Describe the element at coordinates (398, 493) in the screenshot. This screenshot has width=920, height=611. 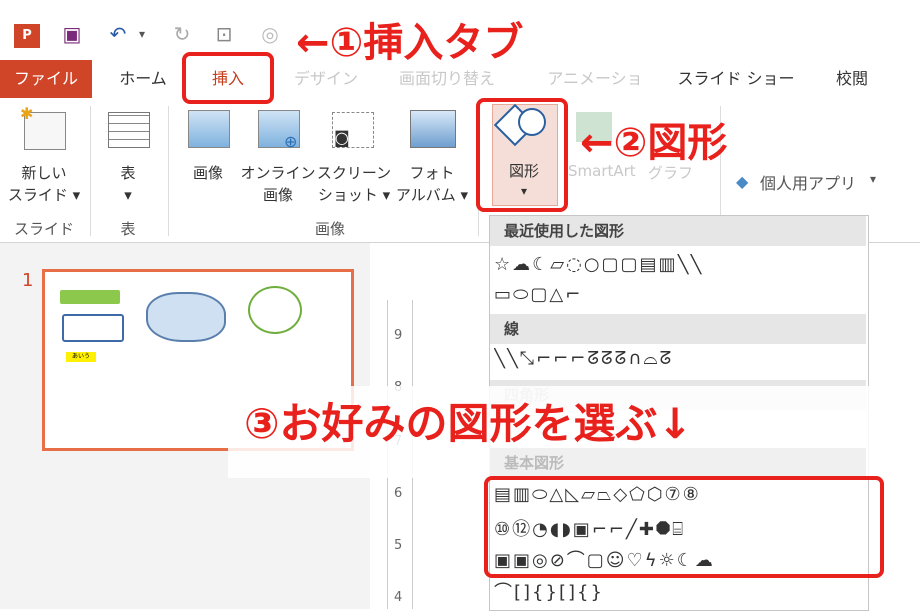
I see `ruler-mark: 6` at that location.